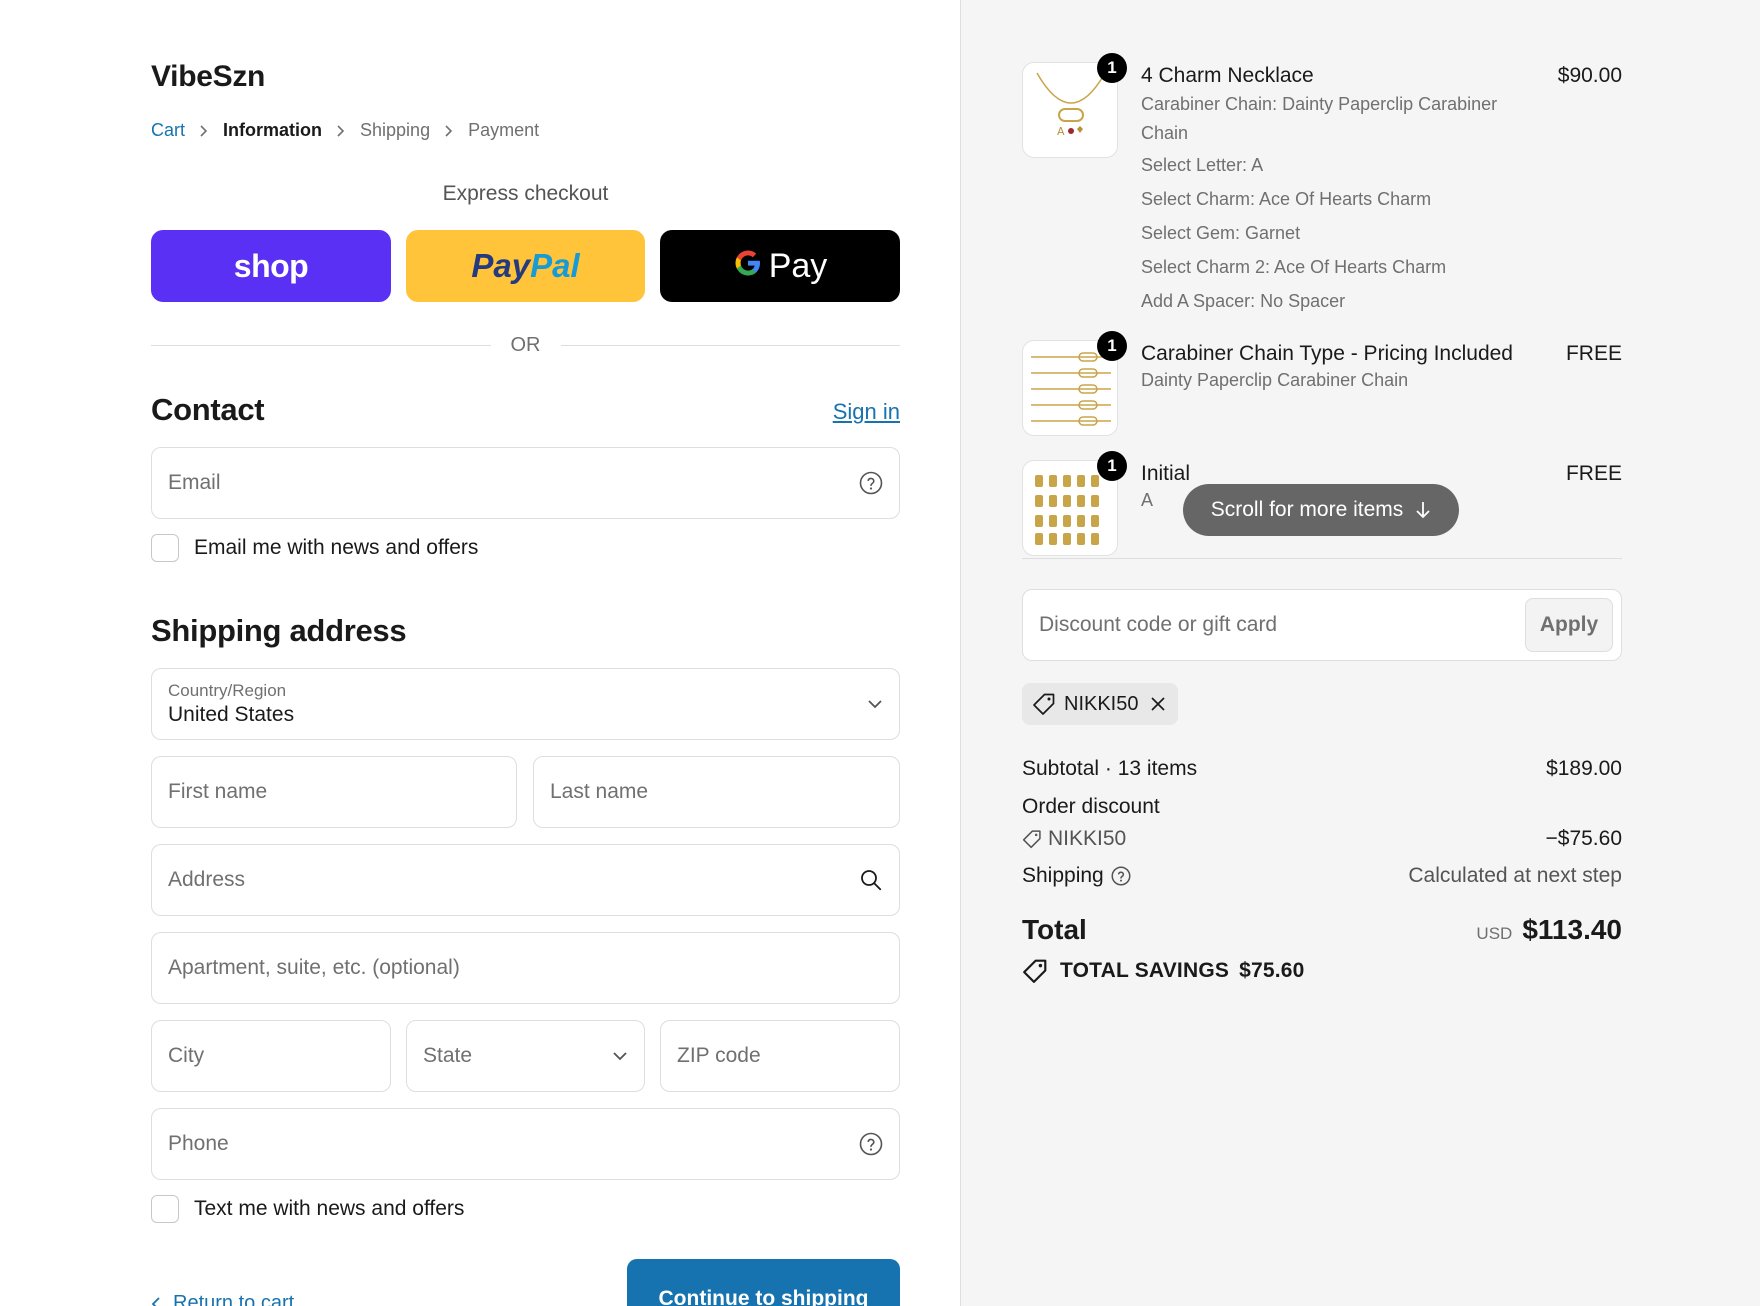  I want to click on total-row: Total USD $113.40, so click(1322, 934).